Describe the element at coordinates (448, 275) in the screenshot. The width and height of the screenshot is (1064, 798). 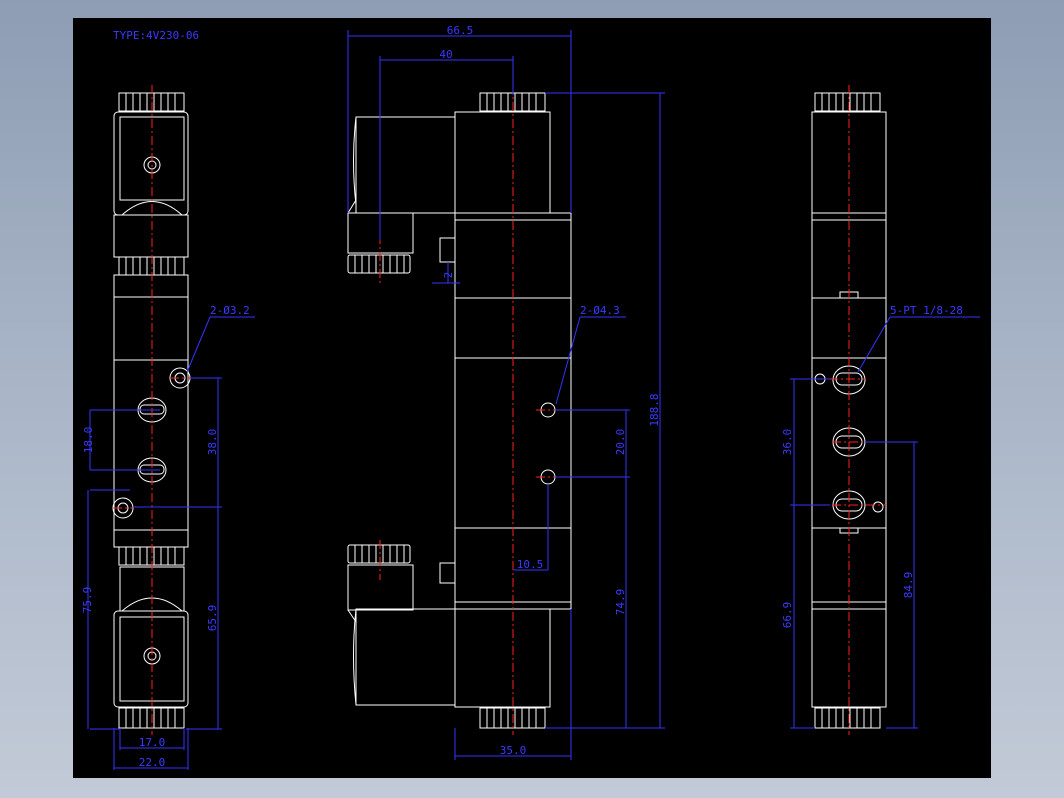
I see `dim-2: 2` at that location.